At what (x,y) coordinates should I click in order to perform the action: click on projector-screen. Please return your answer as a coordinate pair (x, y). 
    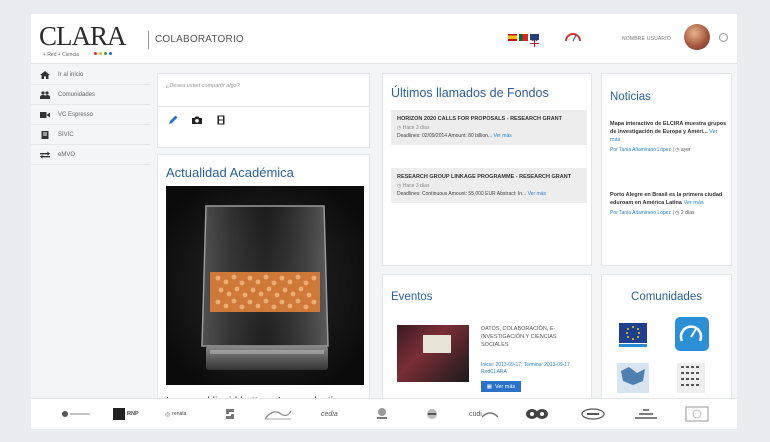
    Looking at the image, I should click on (437, 344).